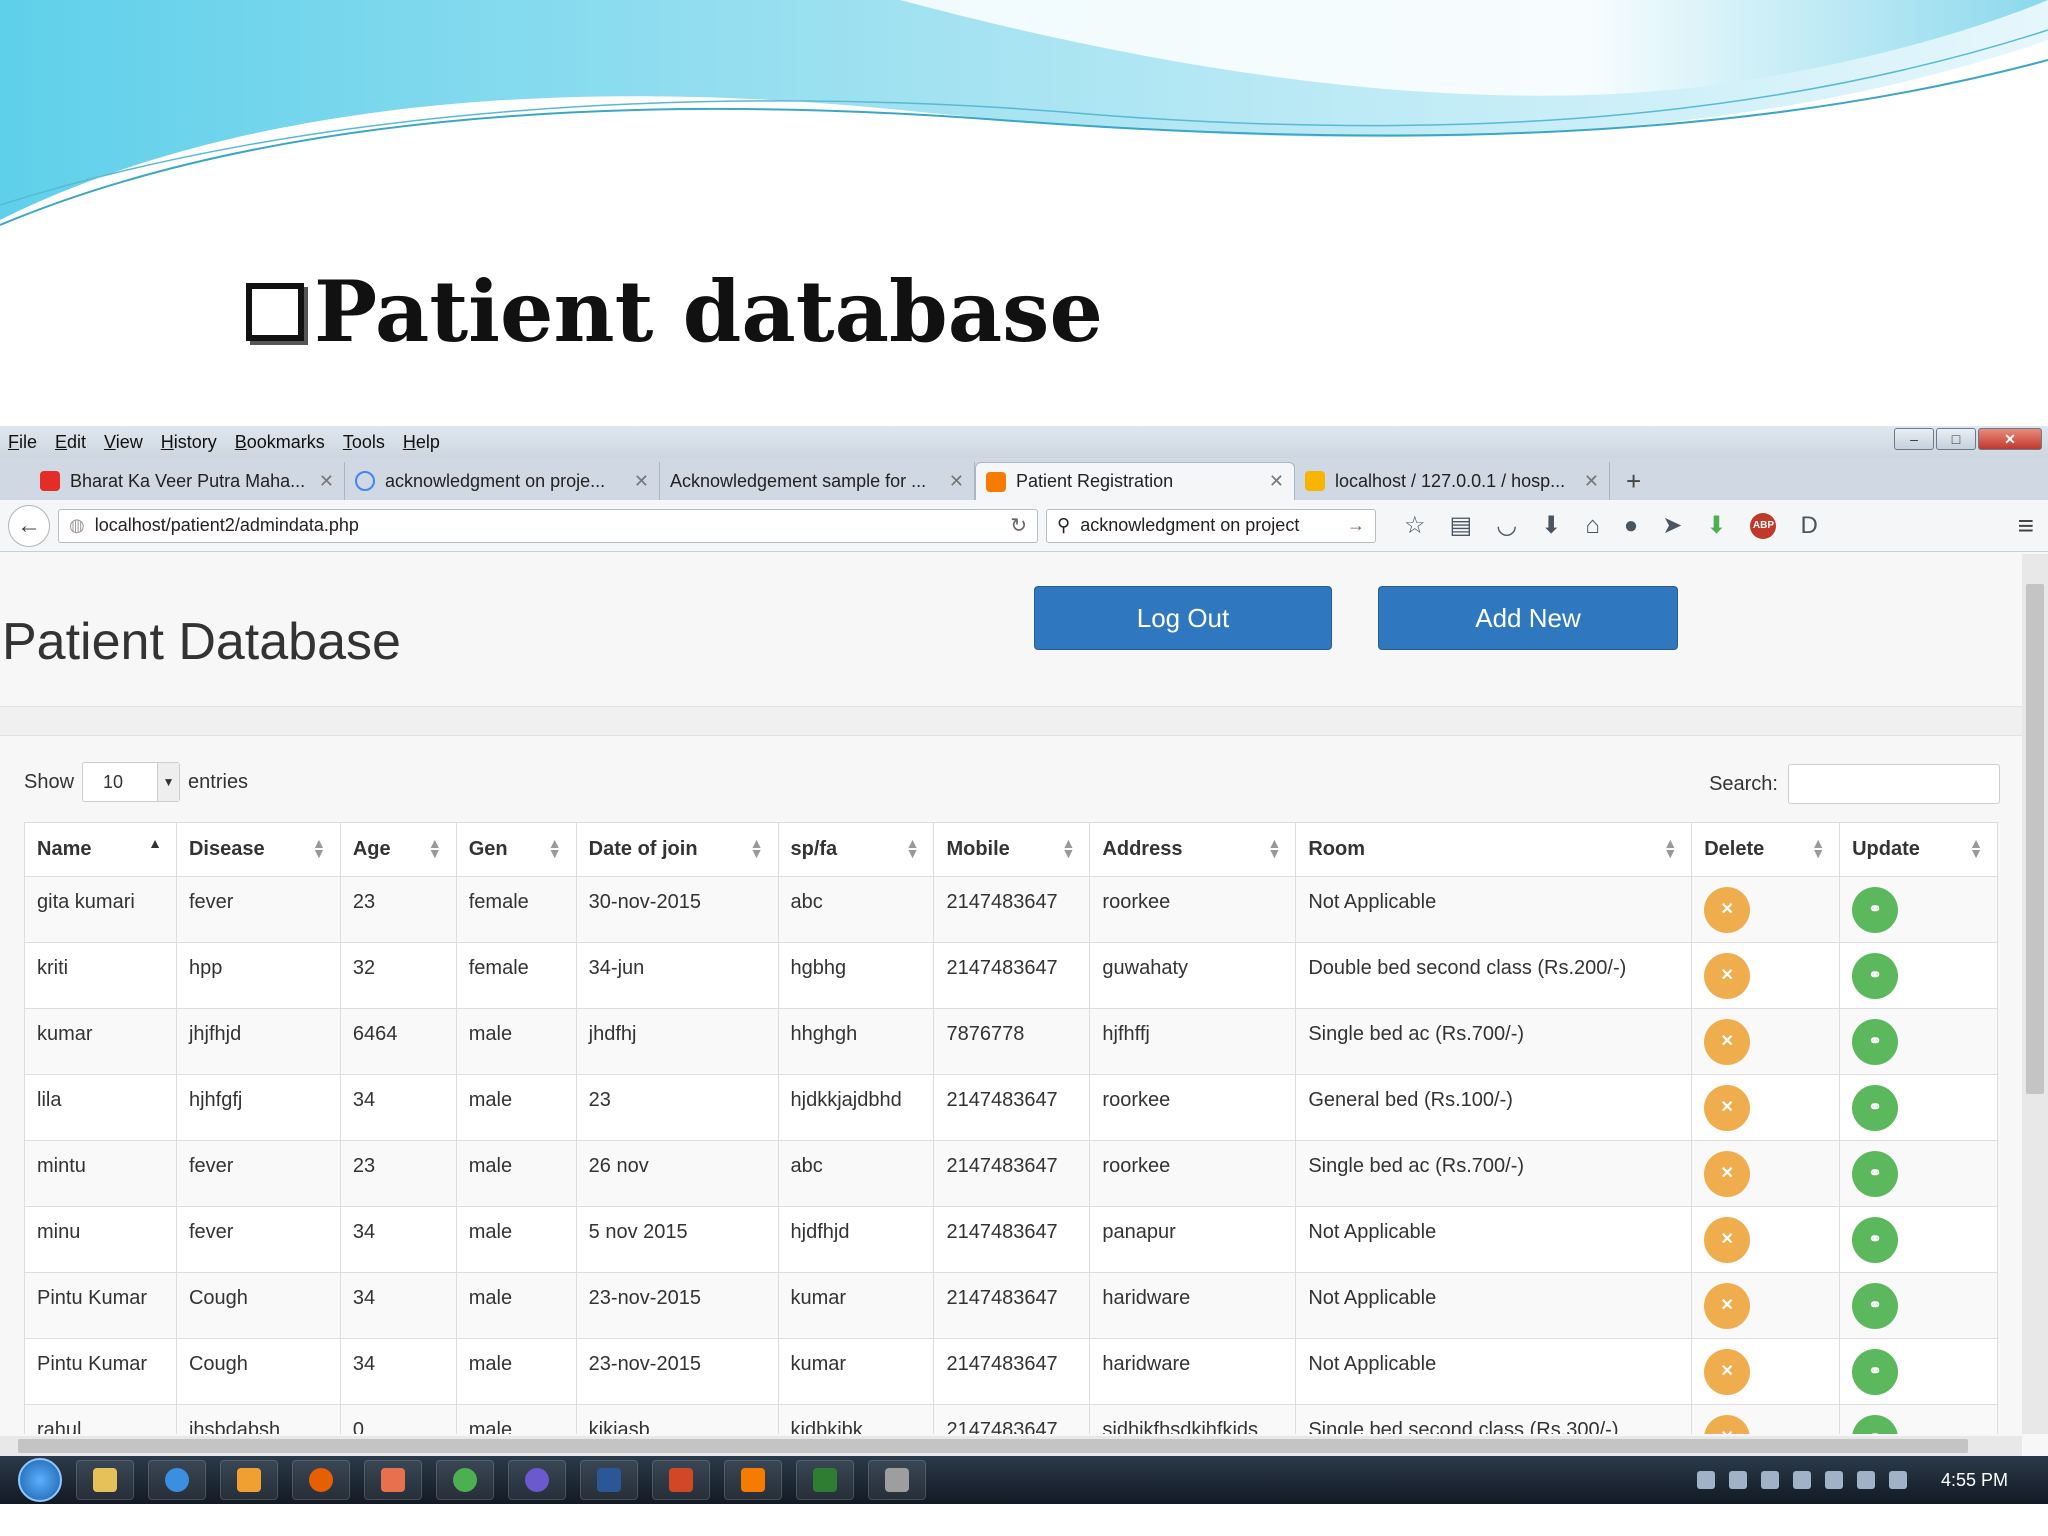 The width and height of the screenshot is (2048, 1536). I want to click on column-header-mobile: Mobile ▲ ▼, so click(1012, 849).